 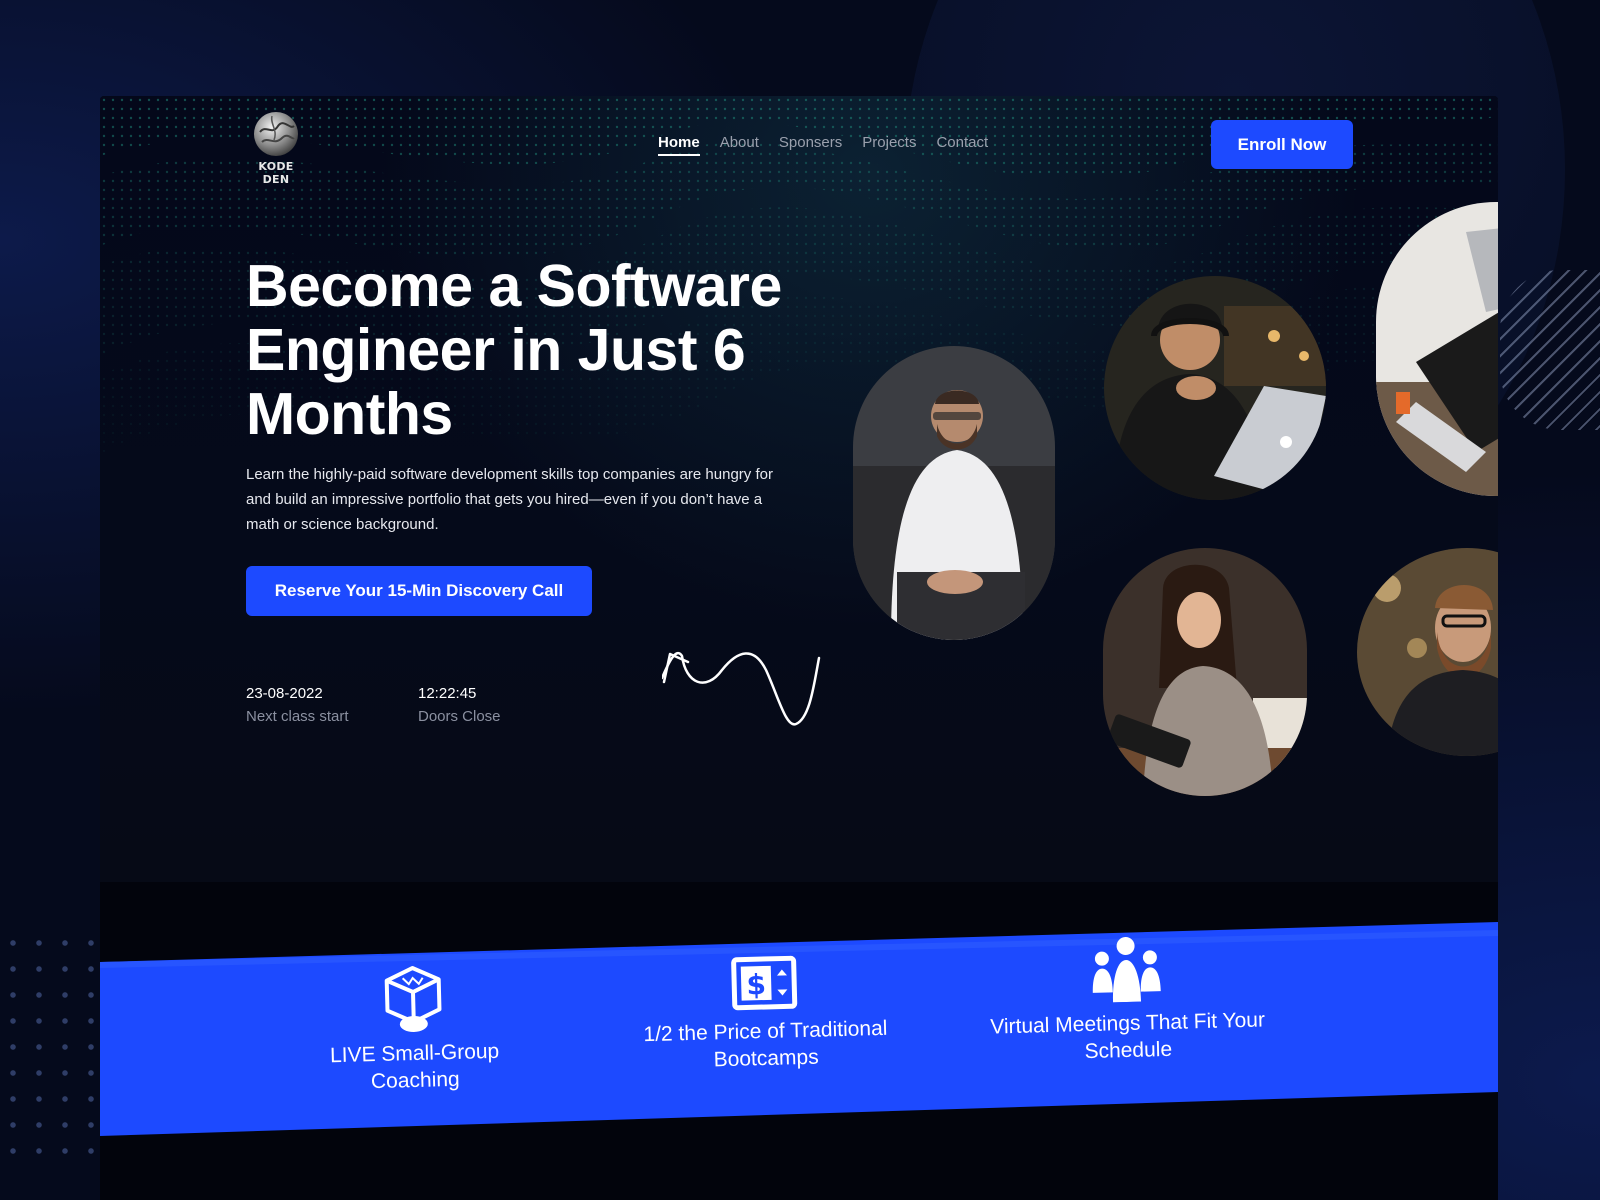 I want to click on background-stripe-pattern, so click(x=1550, y=350).